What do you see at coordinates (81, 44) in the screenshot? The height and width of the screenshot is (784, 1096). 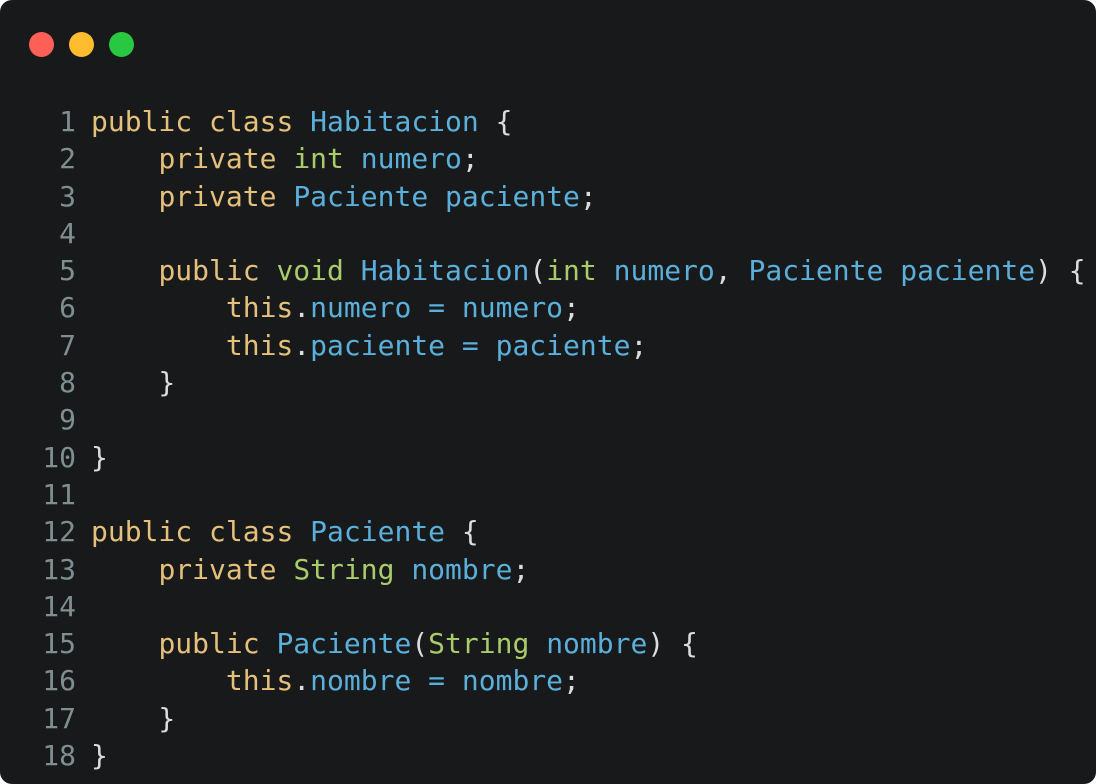 I see `minimize-button` at bounding box center [81, 44].